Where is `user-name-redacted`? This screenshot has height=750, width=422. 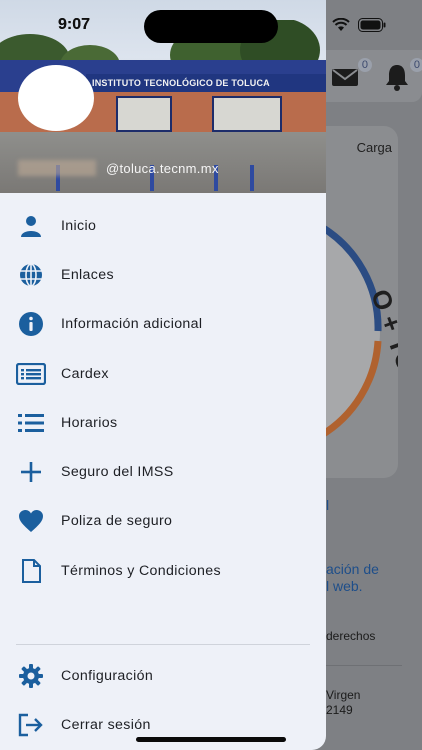 user-name-redacted is located at coordinates (57, 168).